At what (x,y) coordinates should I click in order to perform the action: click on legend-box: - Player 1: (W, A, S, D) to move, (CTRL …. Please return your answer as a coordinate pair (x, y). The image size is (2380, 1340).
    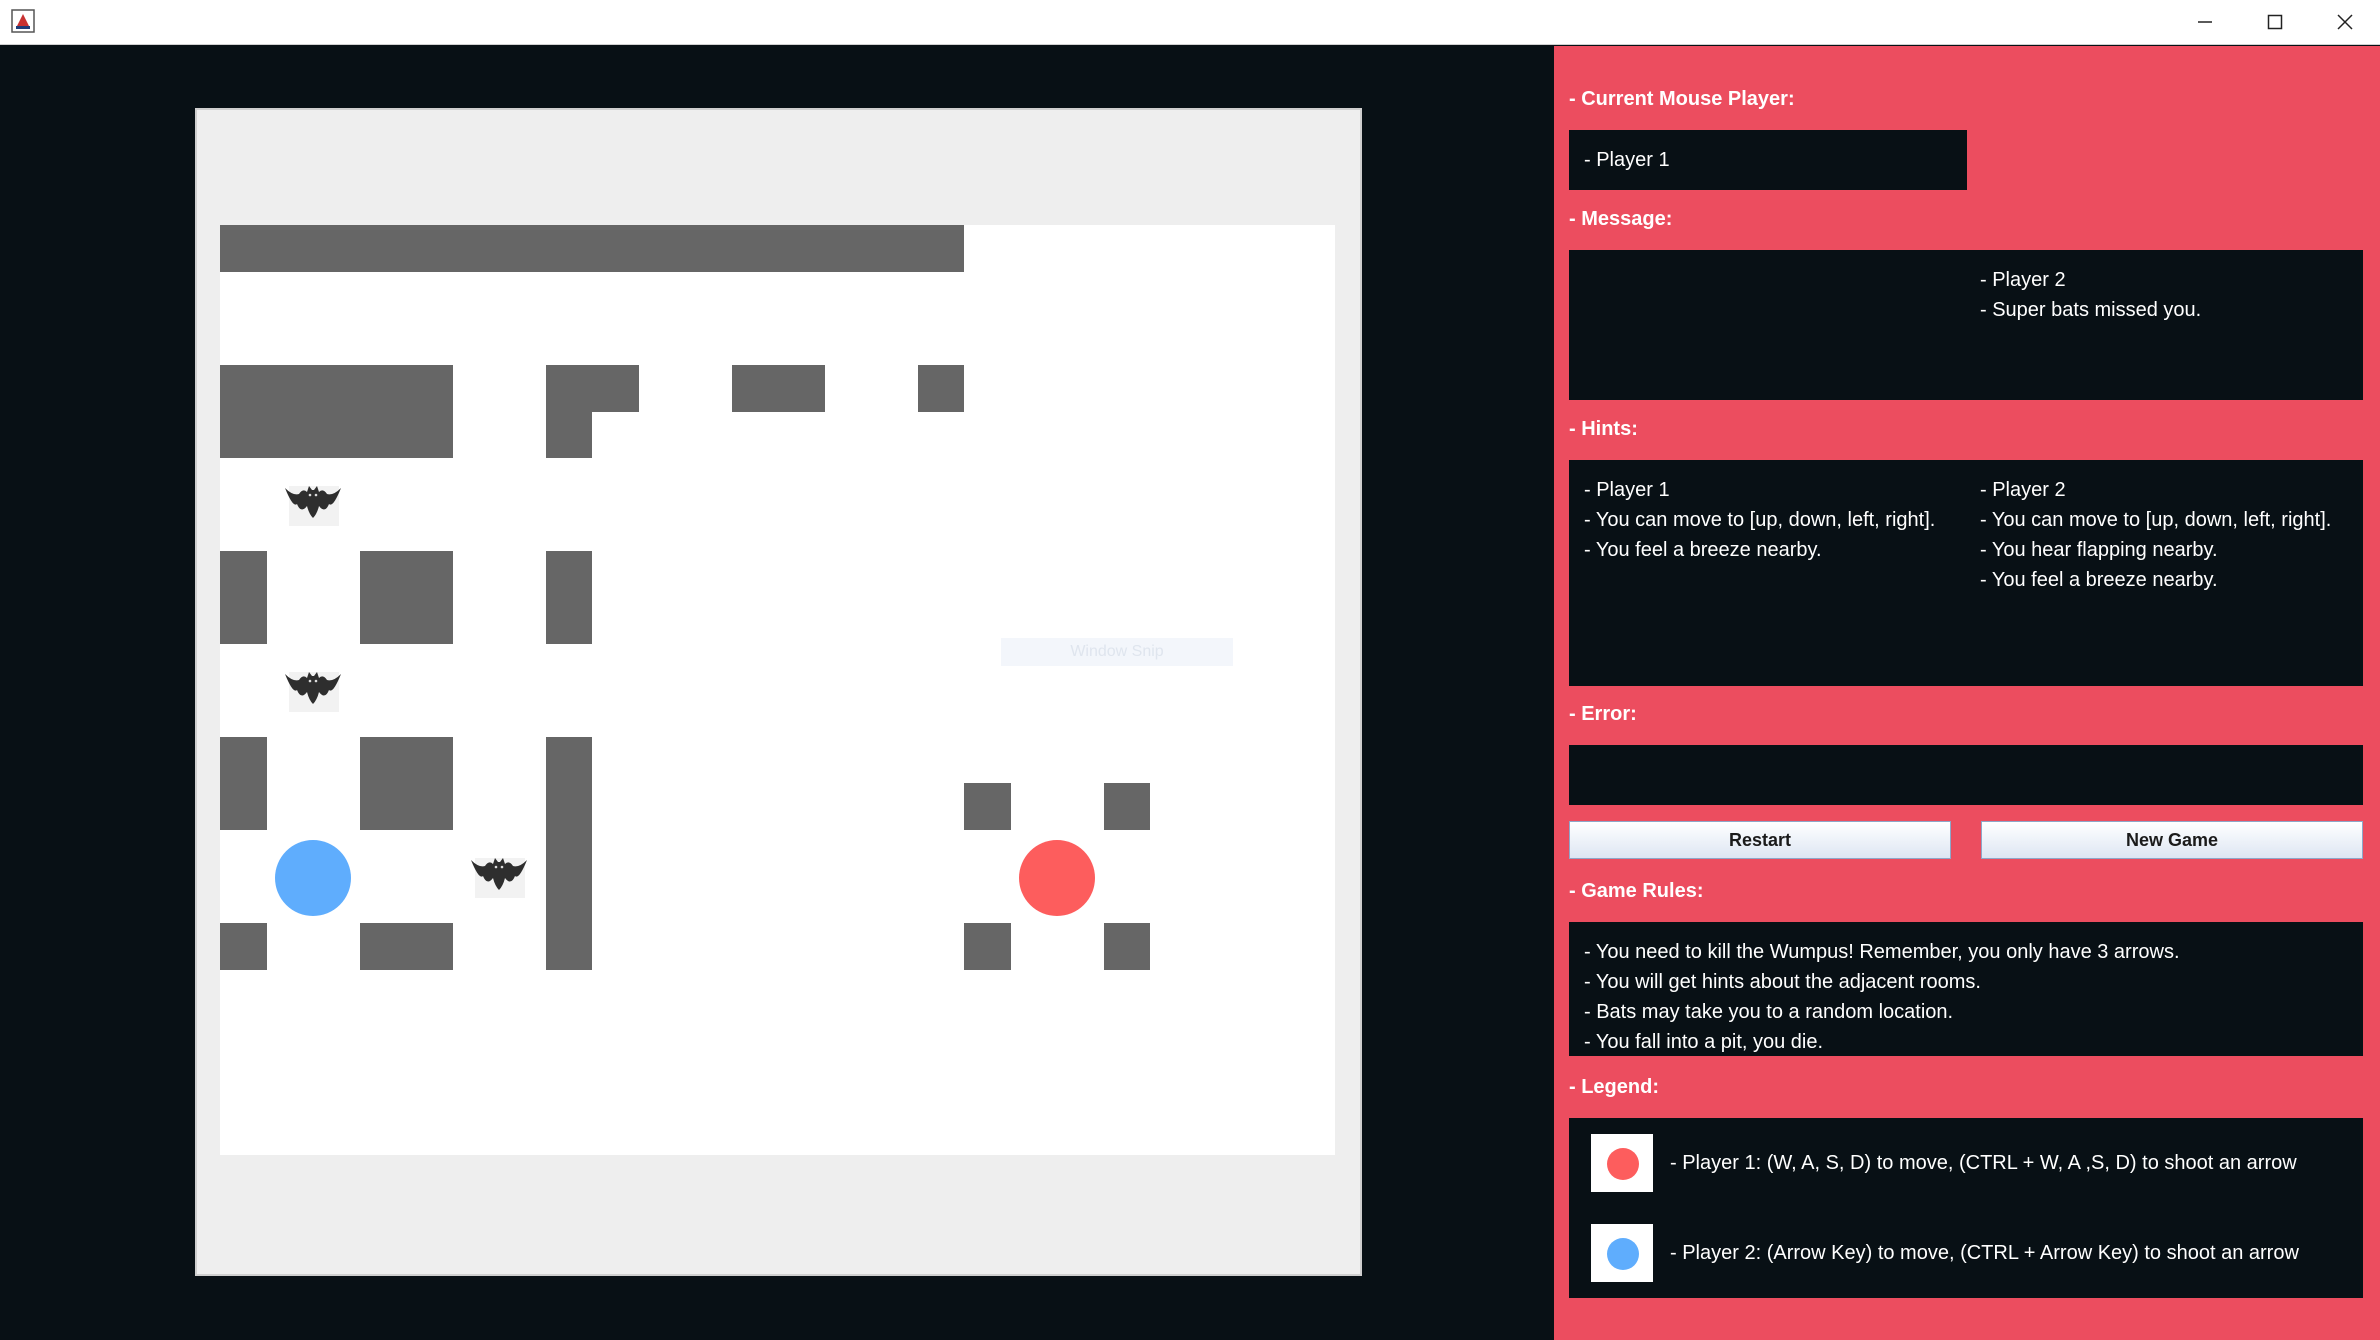
    Looking at the image, I should click on (1966, 1208).